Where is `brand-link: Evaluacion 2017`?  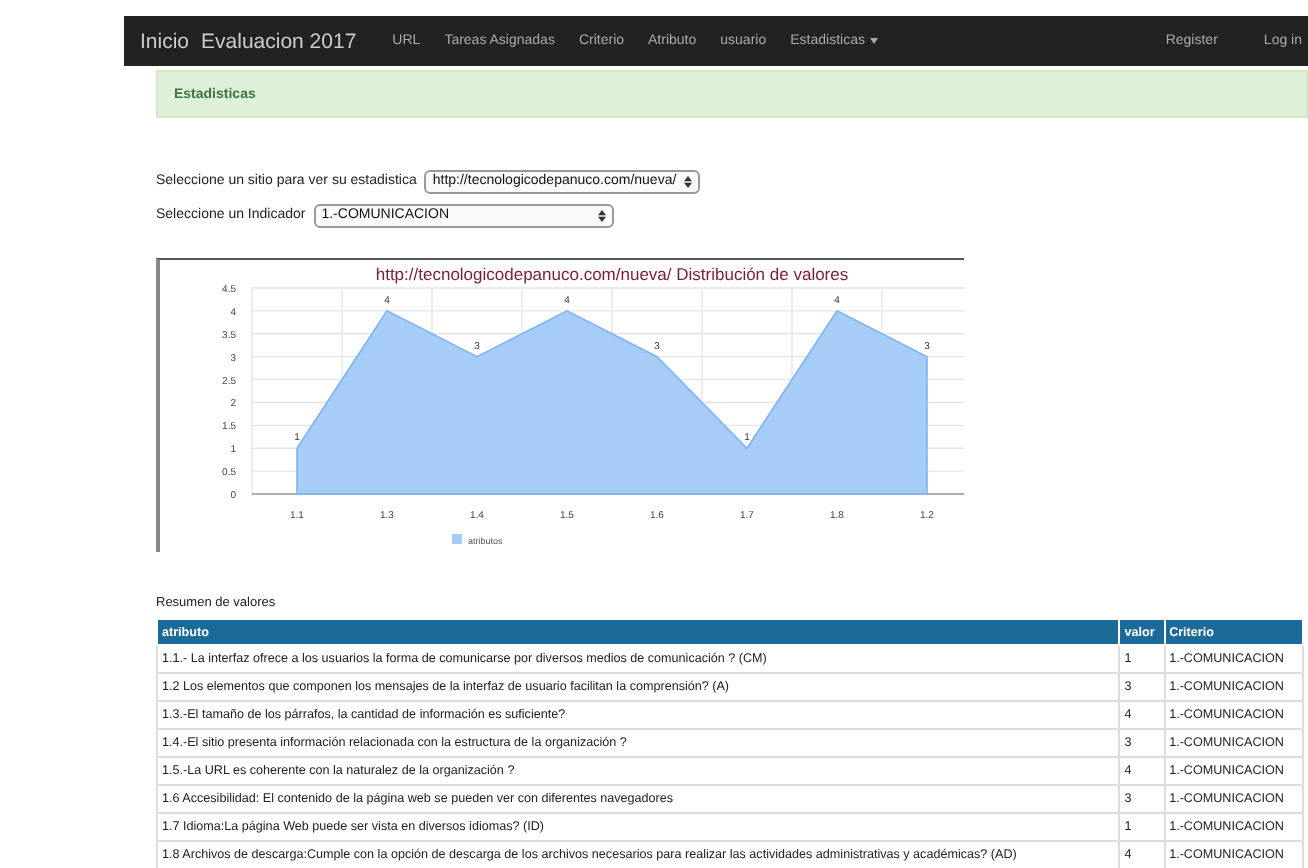 brand-link: Evaluacion 2017 is located at coordinates (279, 41).